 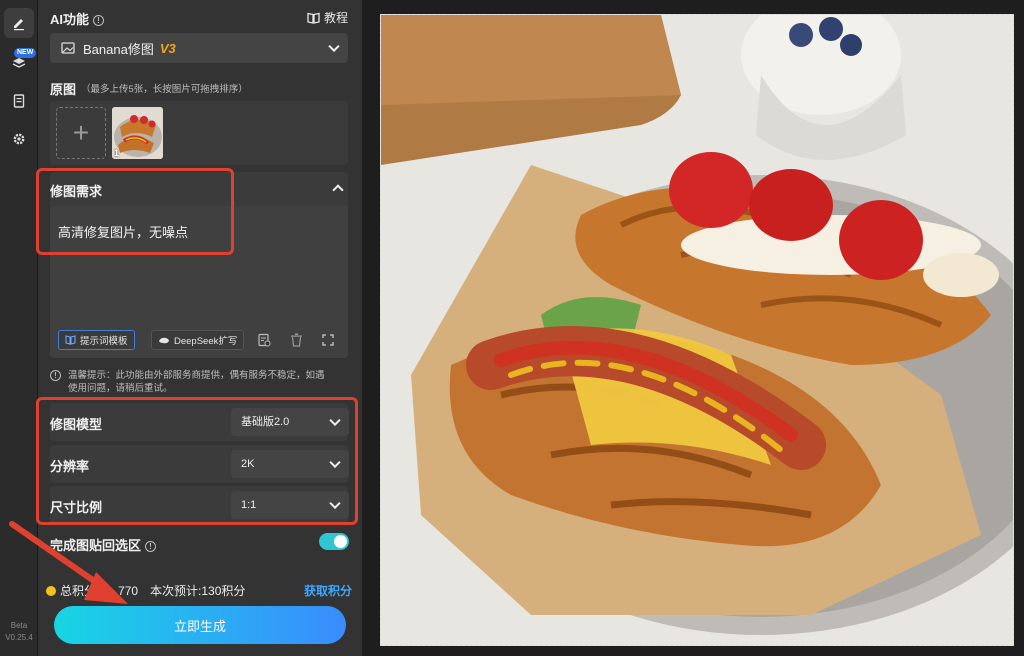 I want to click on add-image-button: +, so click(x=81, y=133).